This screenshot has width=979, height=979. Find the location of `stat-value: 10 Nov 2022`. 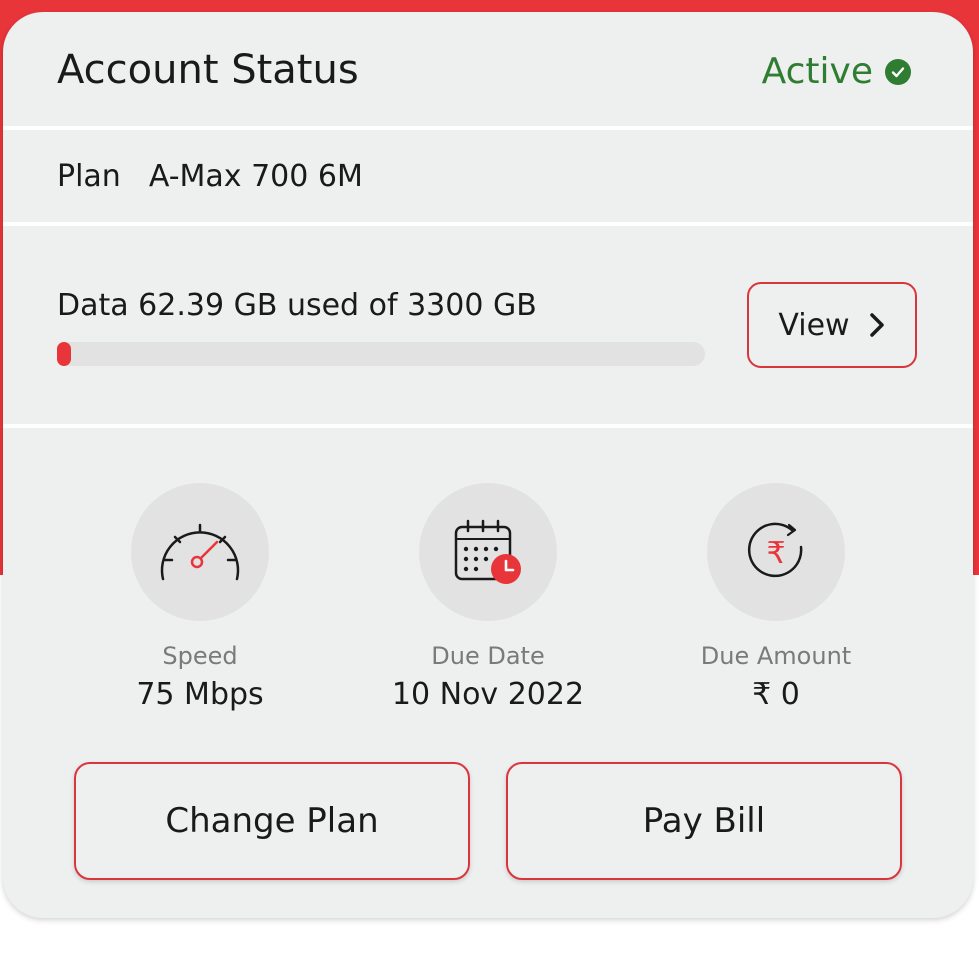

stat-value: 10 Nov 2022 is located at coordinates (488, 694).